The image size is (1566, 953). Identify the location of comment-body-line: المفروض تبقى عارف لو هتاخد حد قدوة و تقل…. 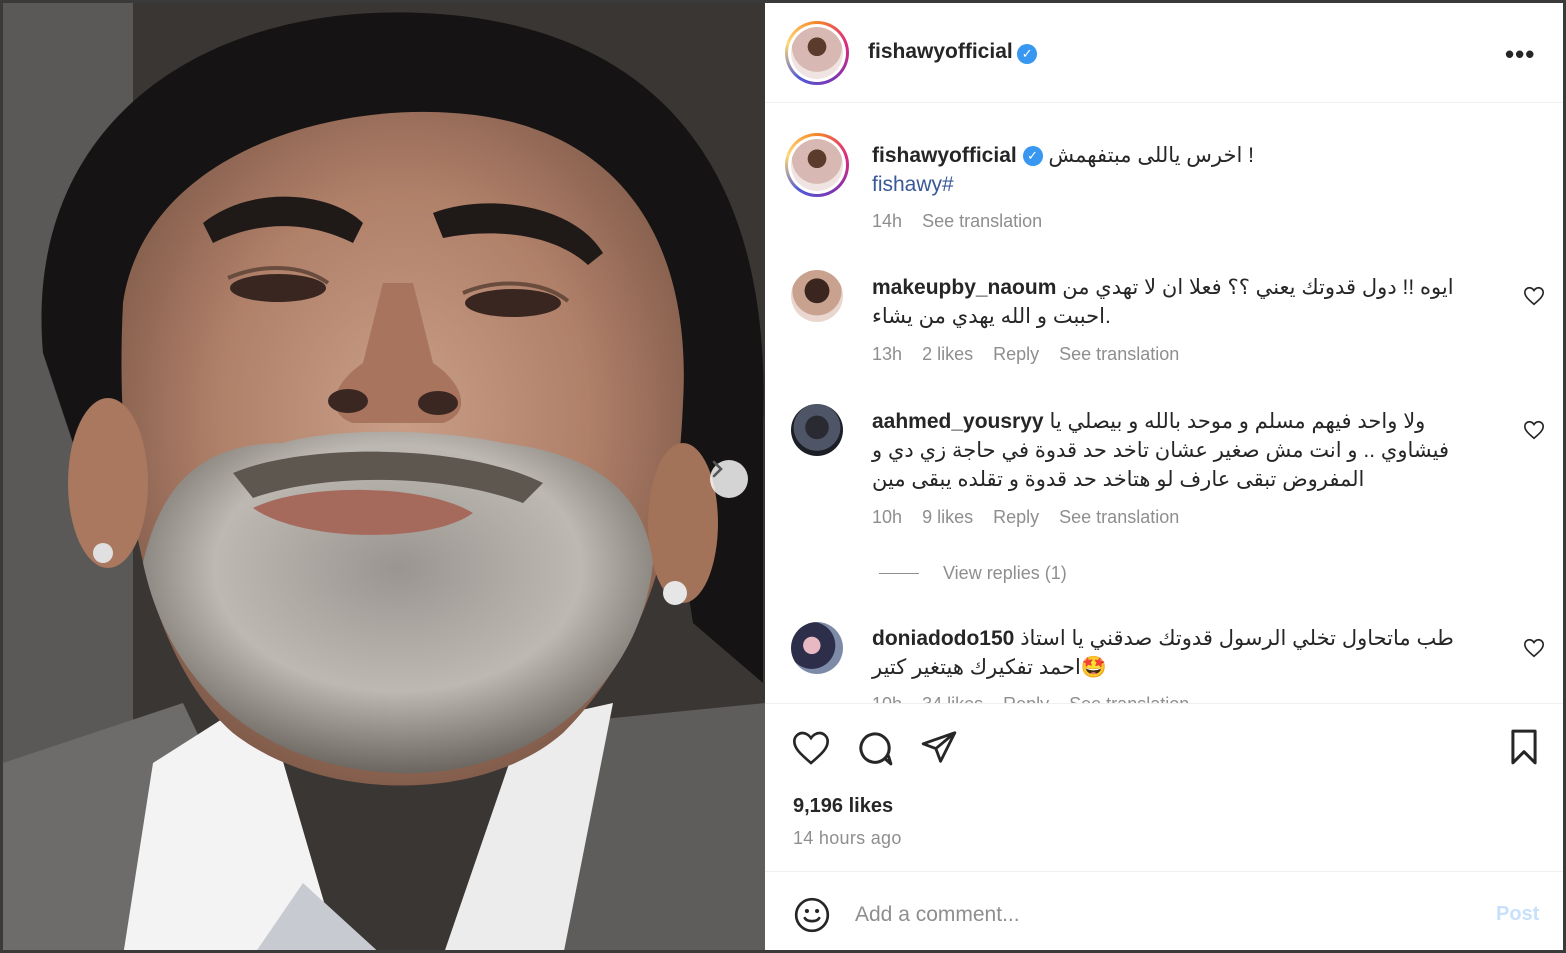
(1118, 479).